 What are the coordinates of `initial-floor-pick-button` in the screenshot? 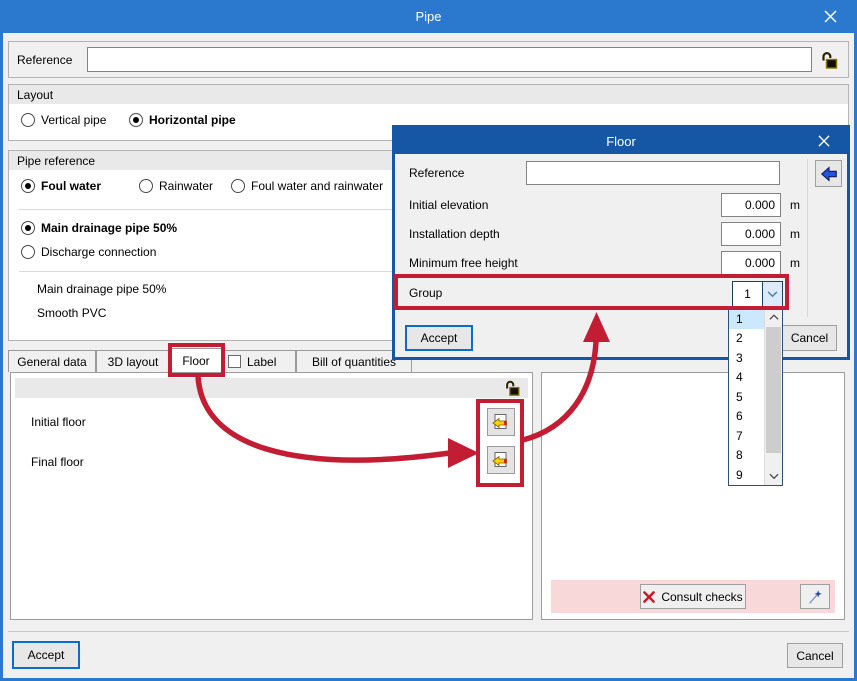 It's located at (501, 422).